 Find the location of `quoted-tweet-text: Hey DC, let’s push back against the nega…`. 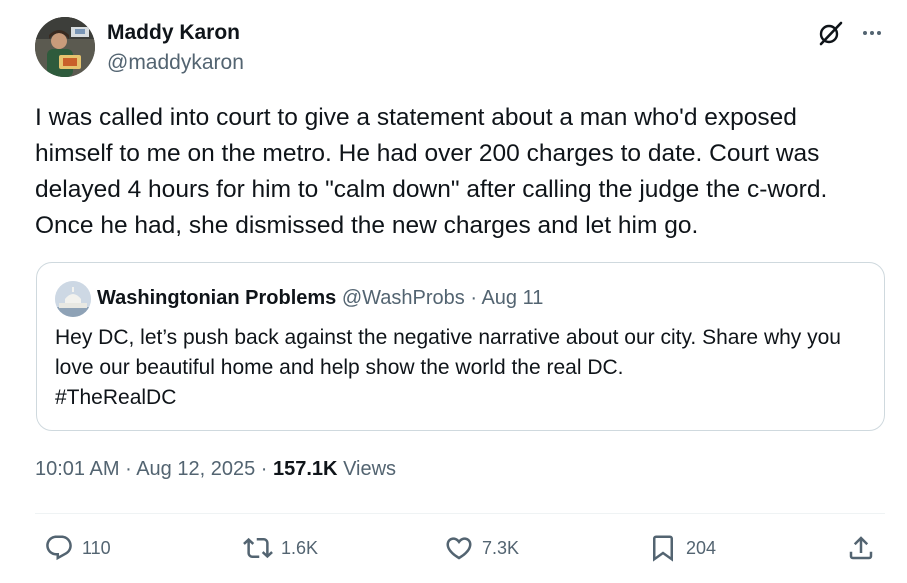

quoted-tweet-text: Hey DC, let’s push back against the nega… is located at coordinates (448, 367).